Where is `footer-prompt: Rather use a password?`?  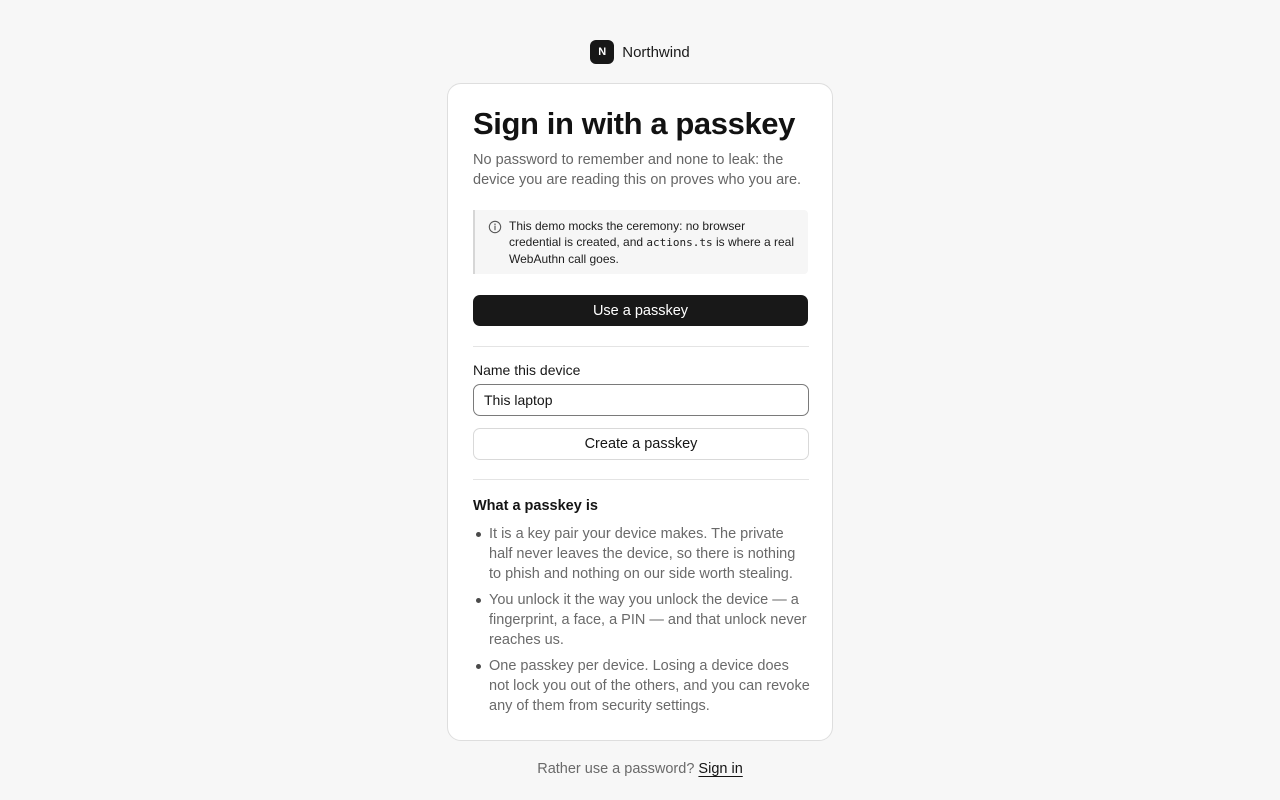
footer-prompt: Rather use a password? is located at coordinates (618, 769).